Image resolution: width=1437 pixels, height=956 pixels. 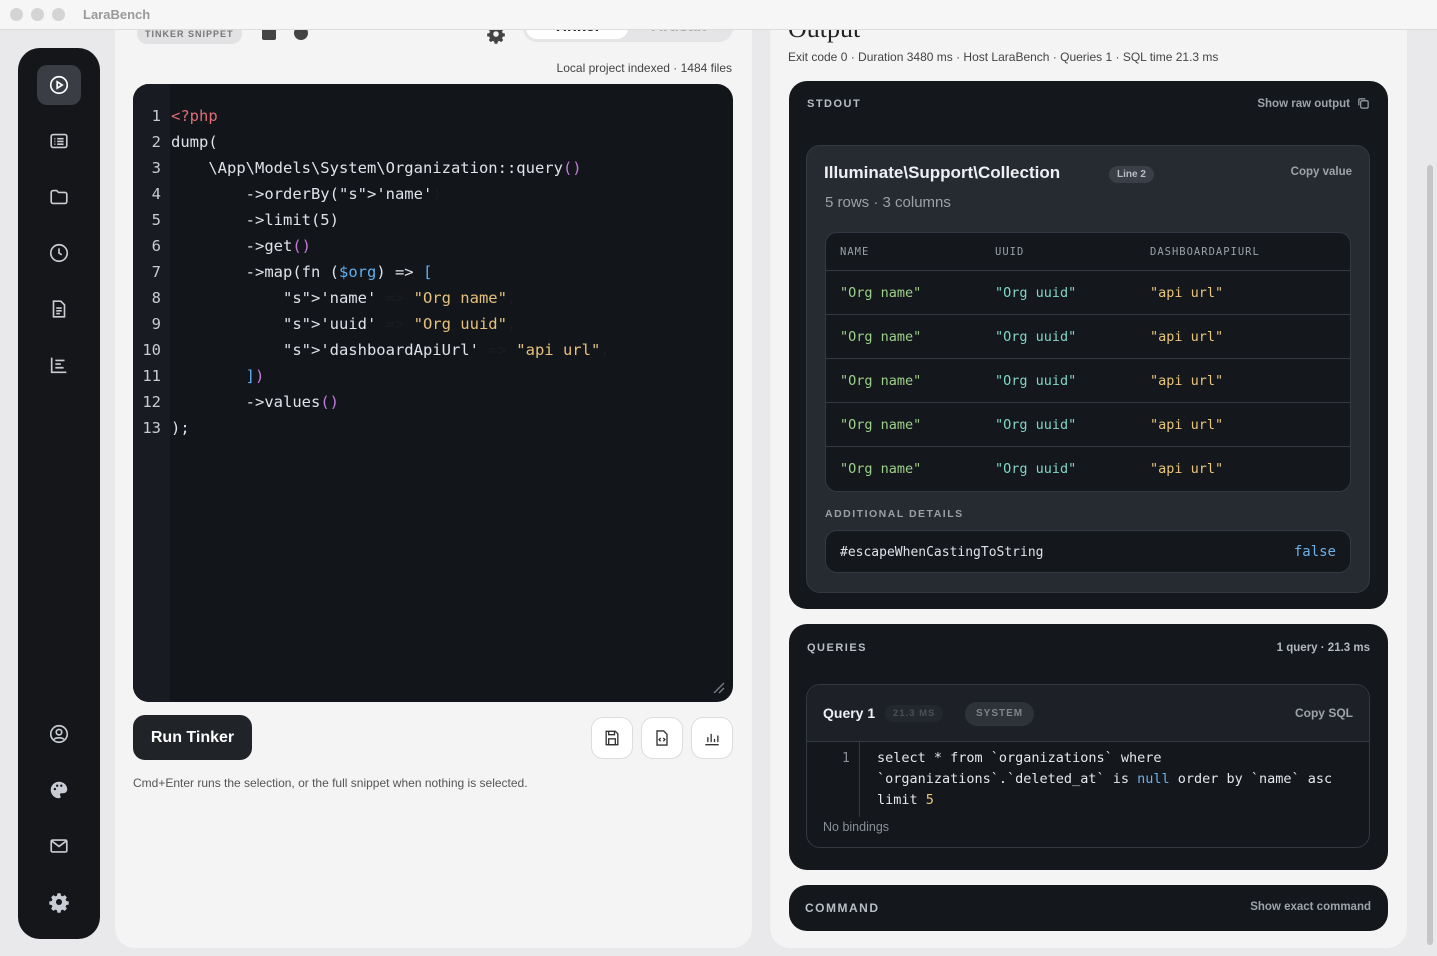 What do you see at coordinates (59, 734) in the screenshot?
I see `user-icon` at bounding box center [59, 734].